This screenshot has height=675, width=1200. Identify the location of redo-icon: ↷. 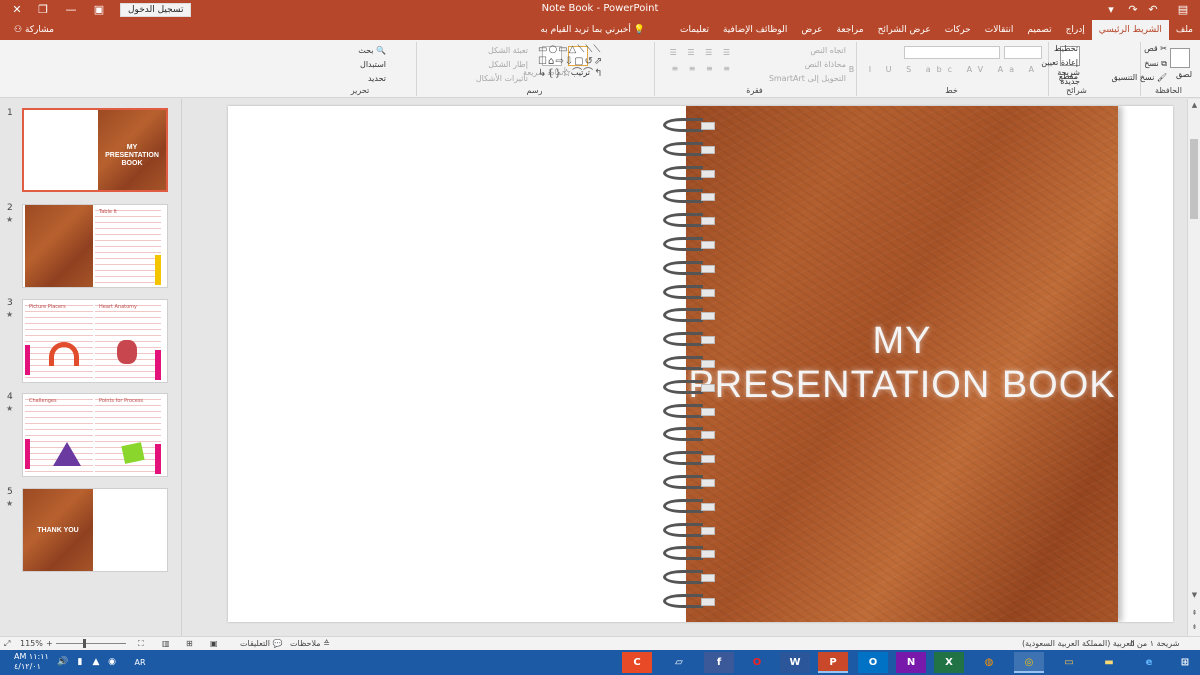
(1133, 10).